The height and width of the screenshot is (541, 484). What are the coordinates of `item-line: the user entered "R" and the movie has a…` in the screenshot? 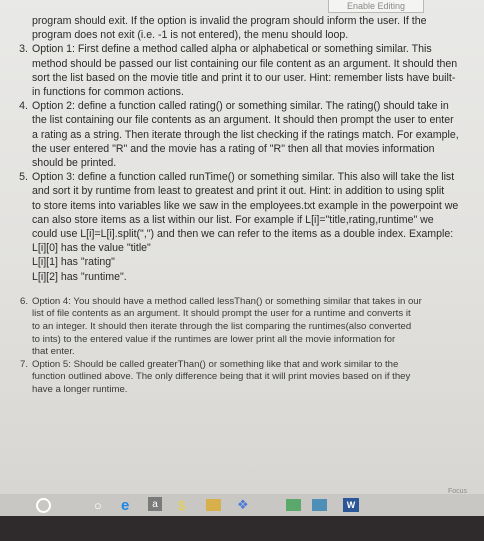 It's located at (233, 148).